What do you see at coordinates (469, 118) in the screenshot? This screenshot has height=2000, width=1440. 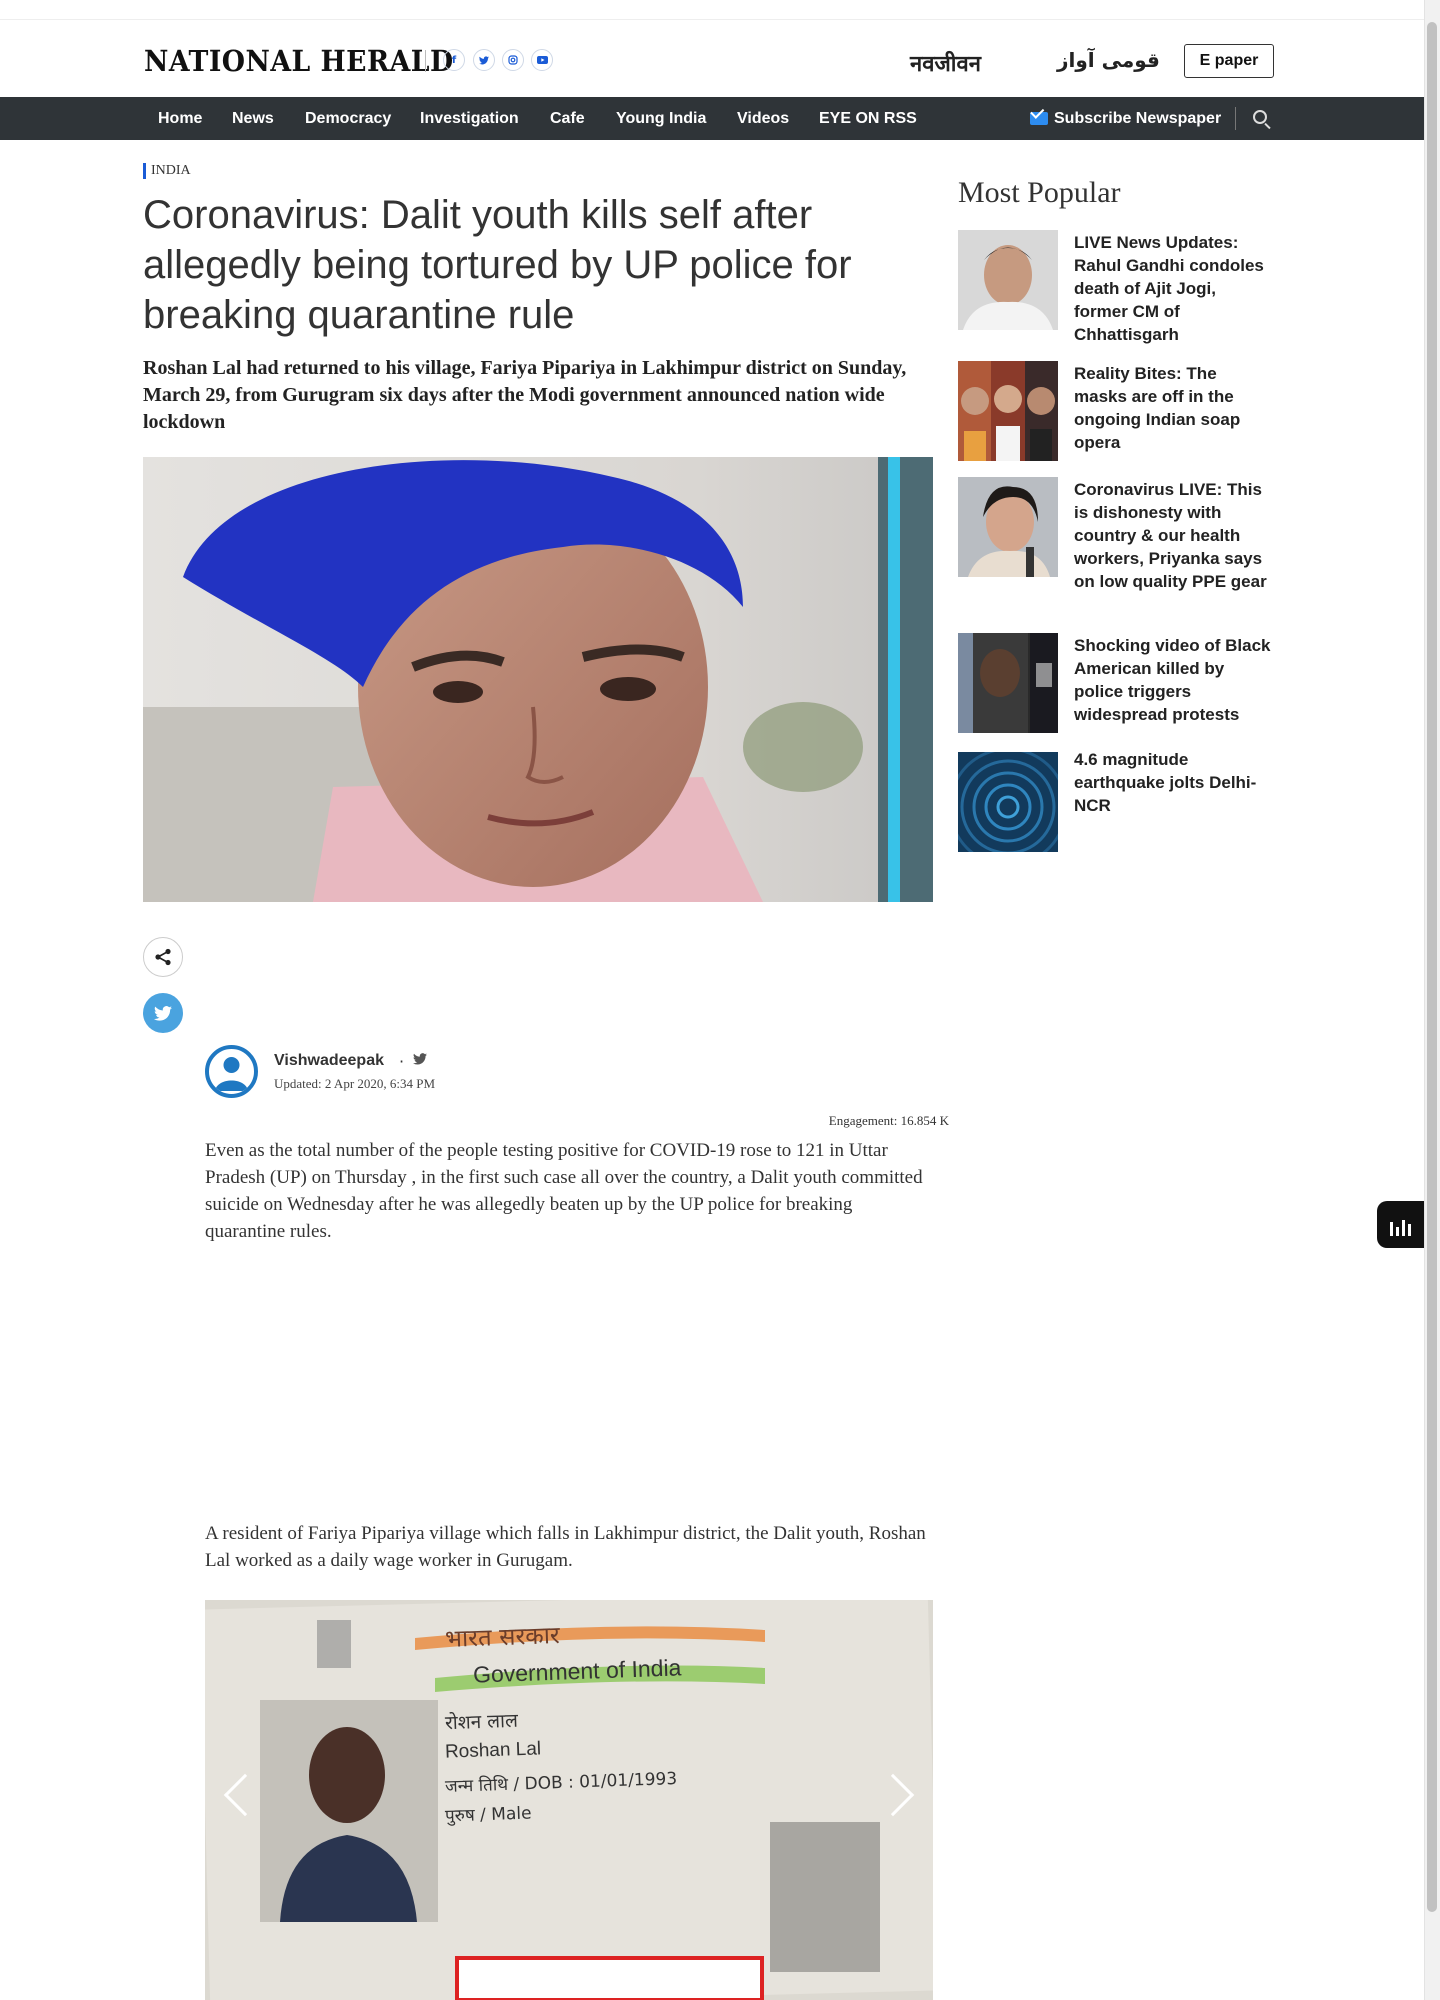 I see `nav-item-investigation: Investigation` at bounding box center [469, 118].